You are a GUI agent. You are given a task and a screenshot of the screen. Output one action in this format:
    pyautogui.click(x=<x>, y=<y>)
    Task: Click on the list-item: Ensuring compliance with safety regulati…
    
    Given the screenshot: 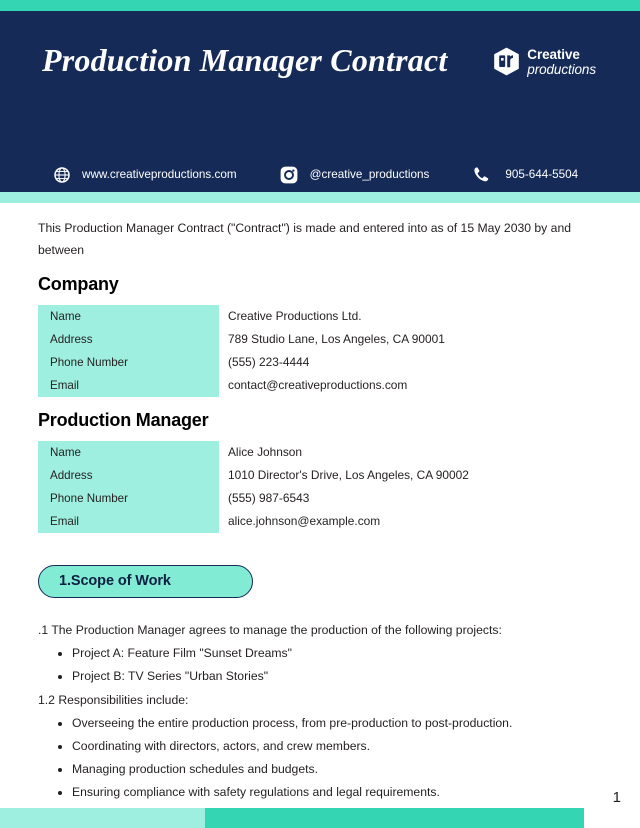 What is the action you would take?
    pyautogui.click(x=320, y=792)
    